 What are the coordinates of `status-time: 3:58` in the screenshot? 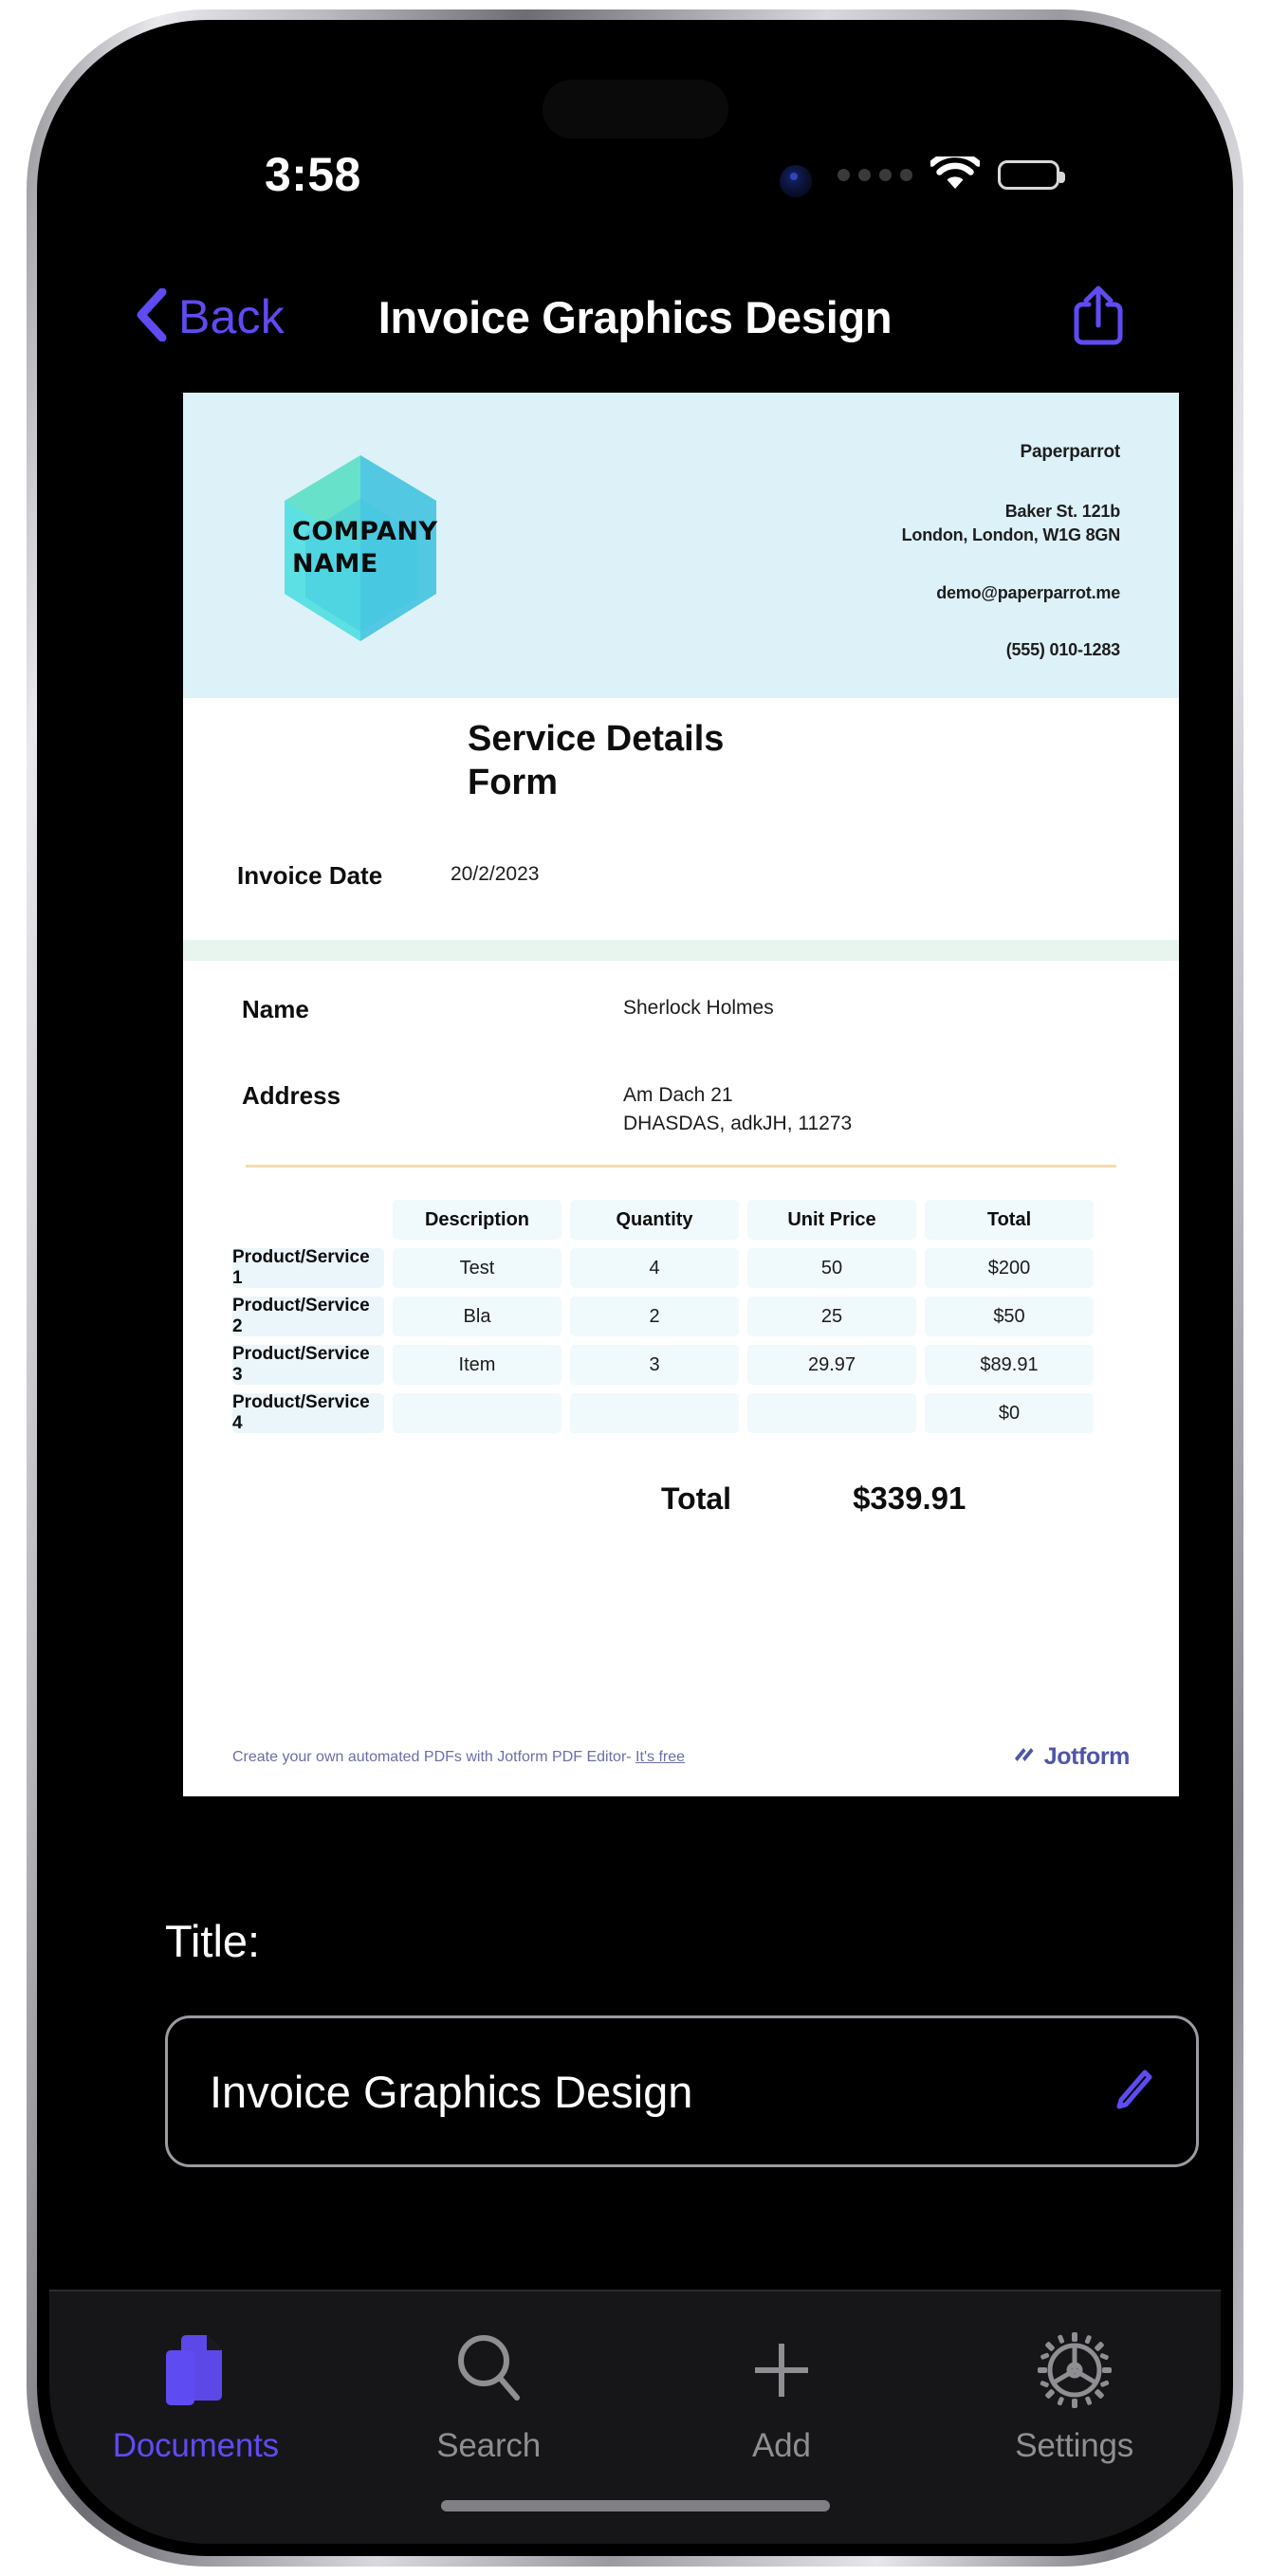 It's located at (313, 174).